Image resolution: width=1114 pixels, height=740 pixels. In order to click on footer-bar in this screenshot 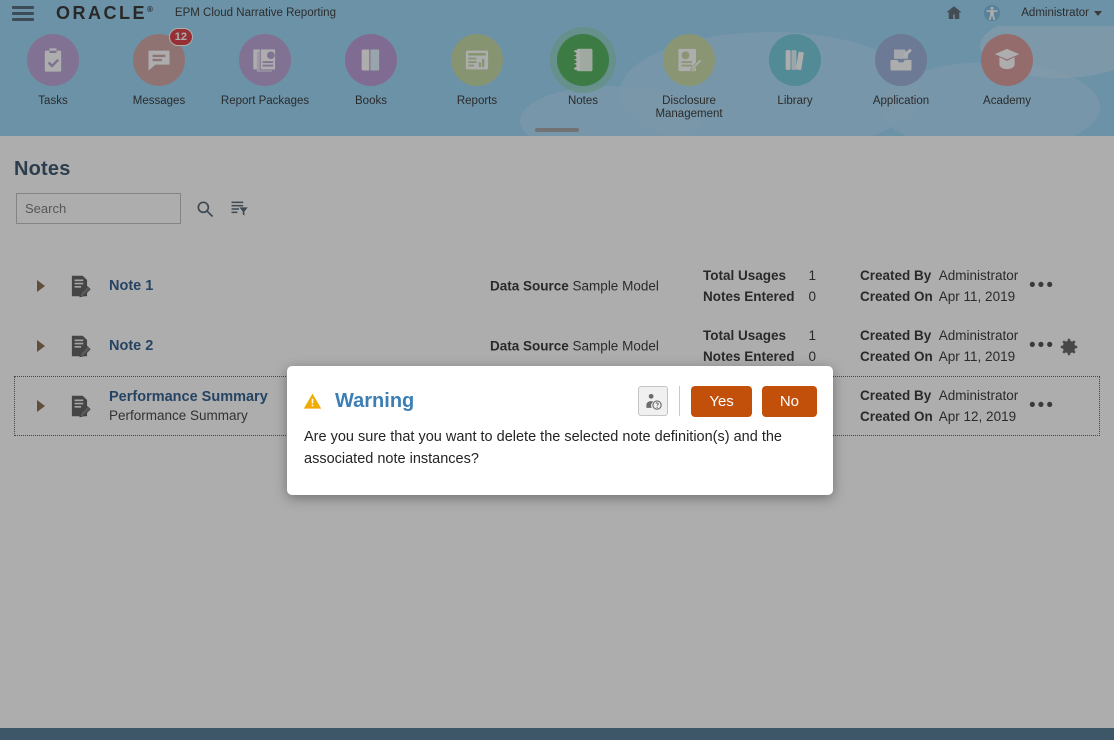, I will do `click(557, 734)`.